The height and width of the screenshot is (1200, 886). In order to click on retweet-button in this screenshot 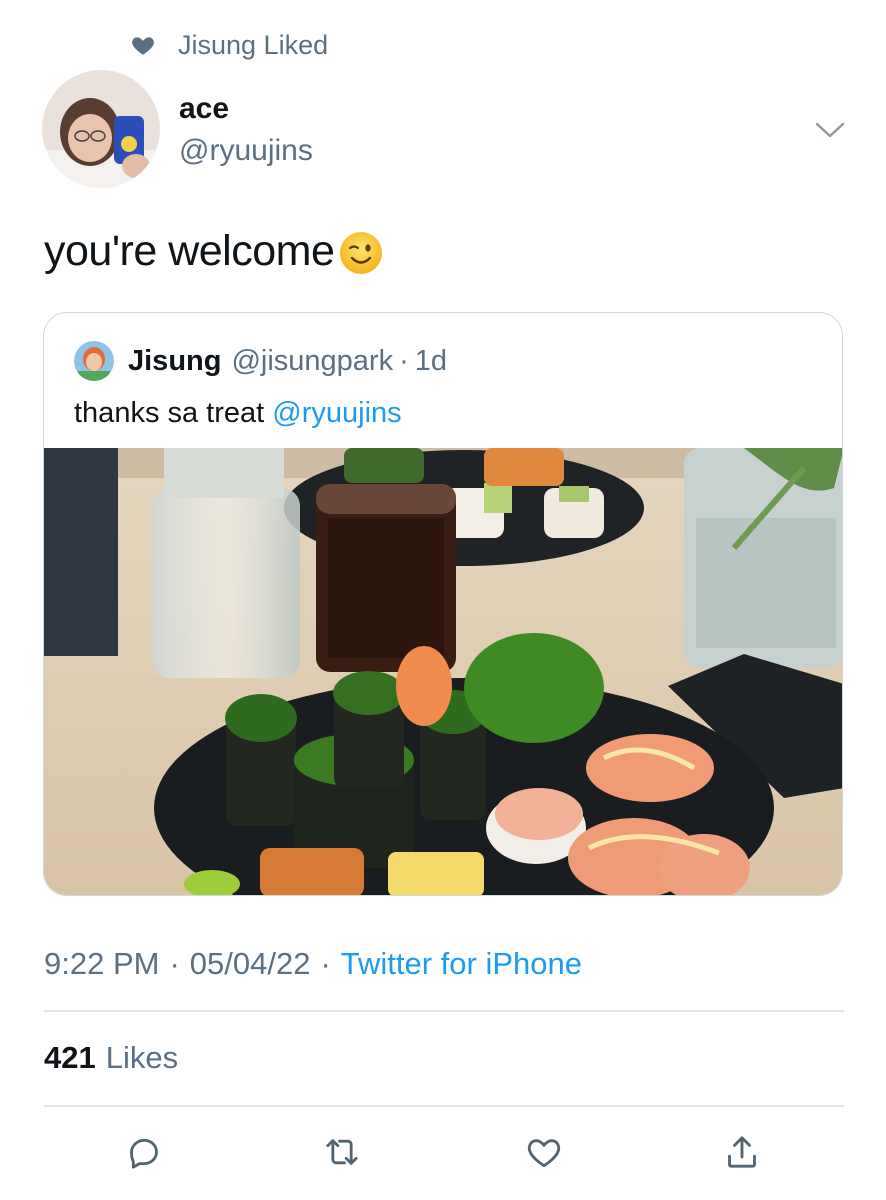, I will do `click(342, 1152)`.